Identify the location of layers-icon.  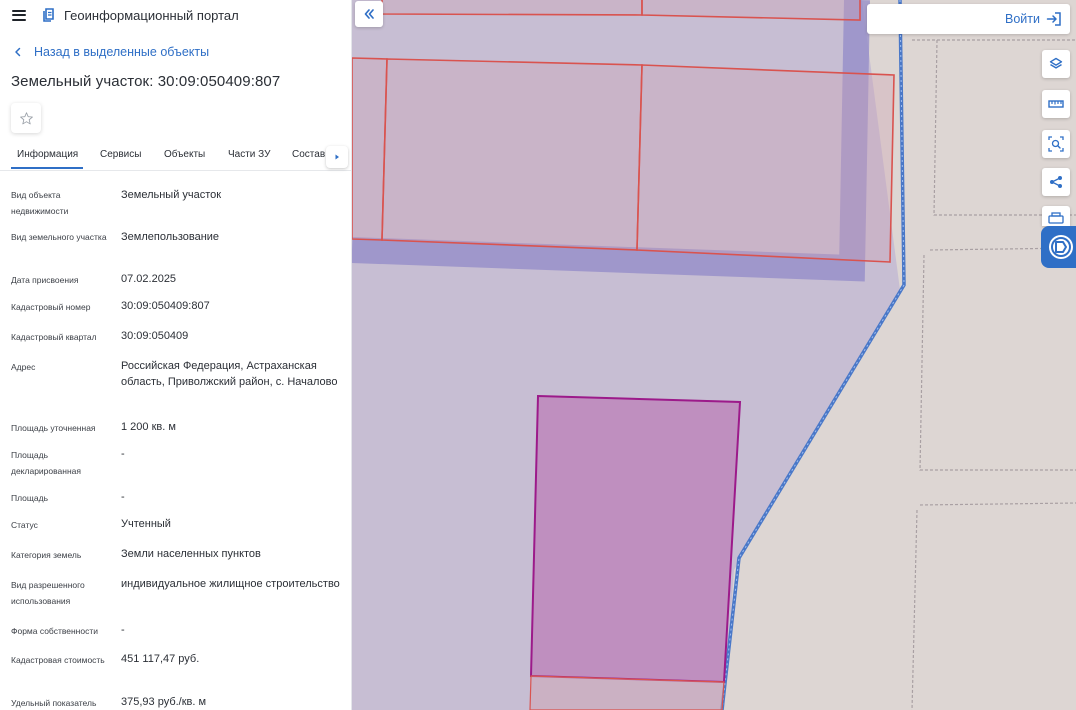
(1056, 63).